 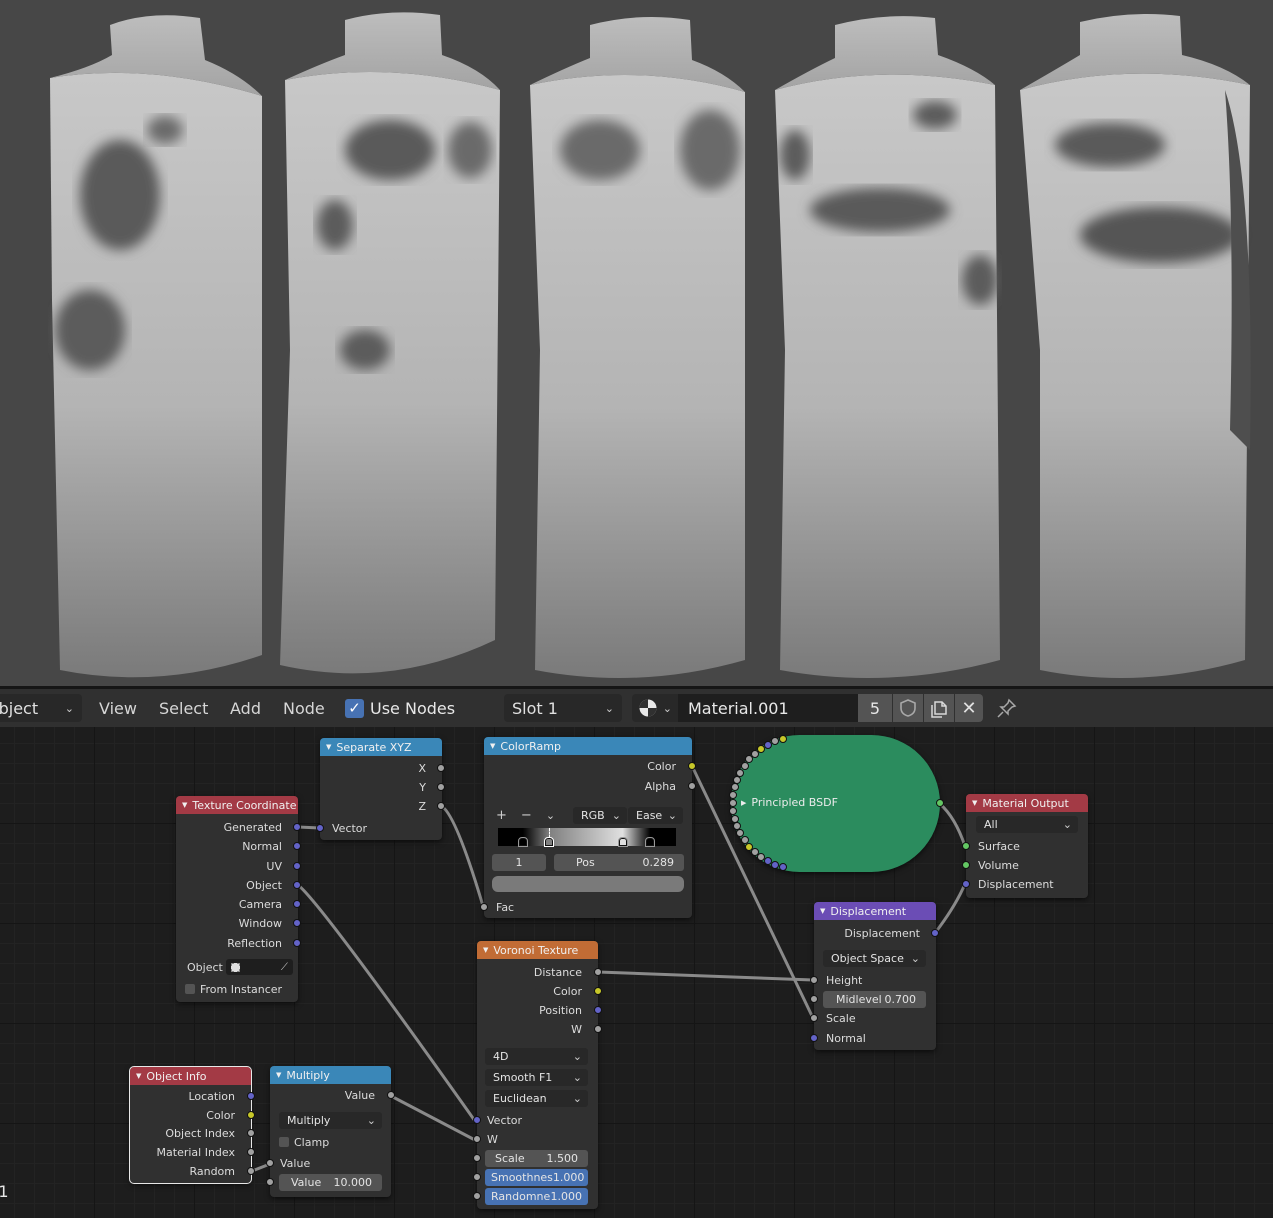 What do you see at coordinates (297, 866) in the screenshot?
I see `socket-uv` at bounding box center [297, 866].